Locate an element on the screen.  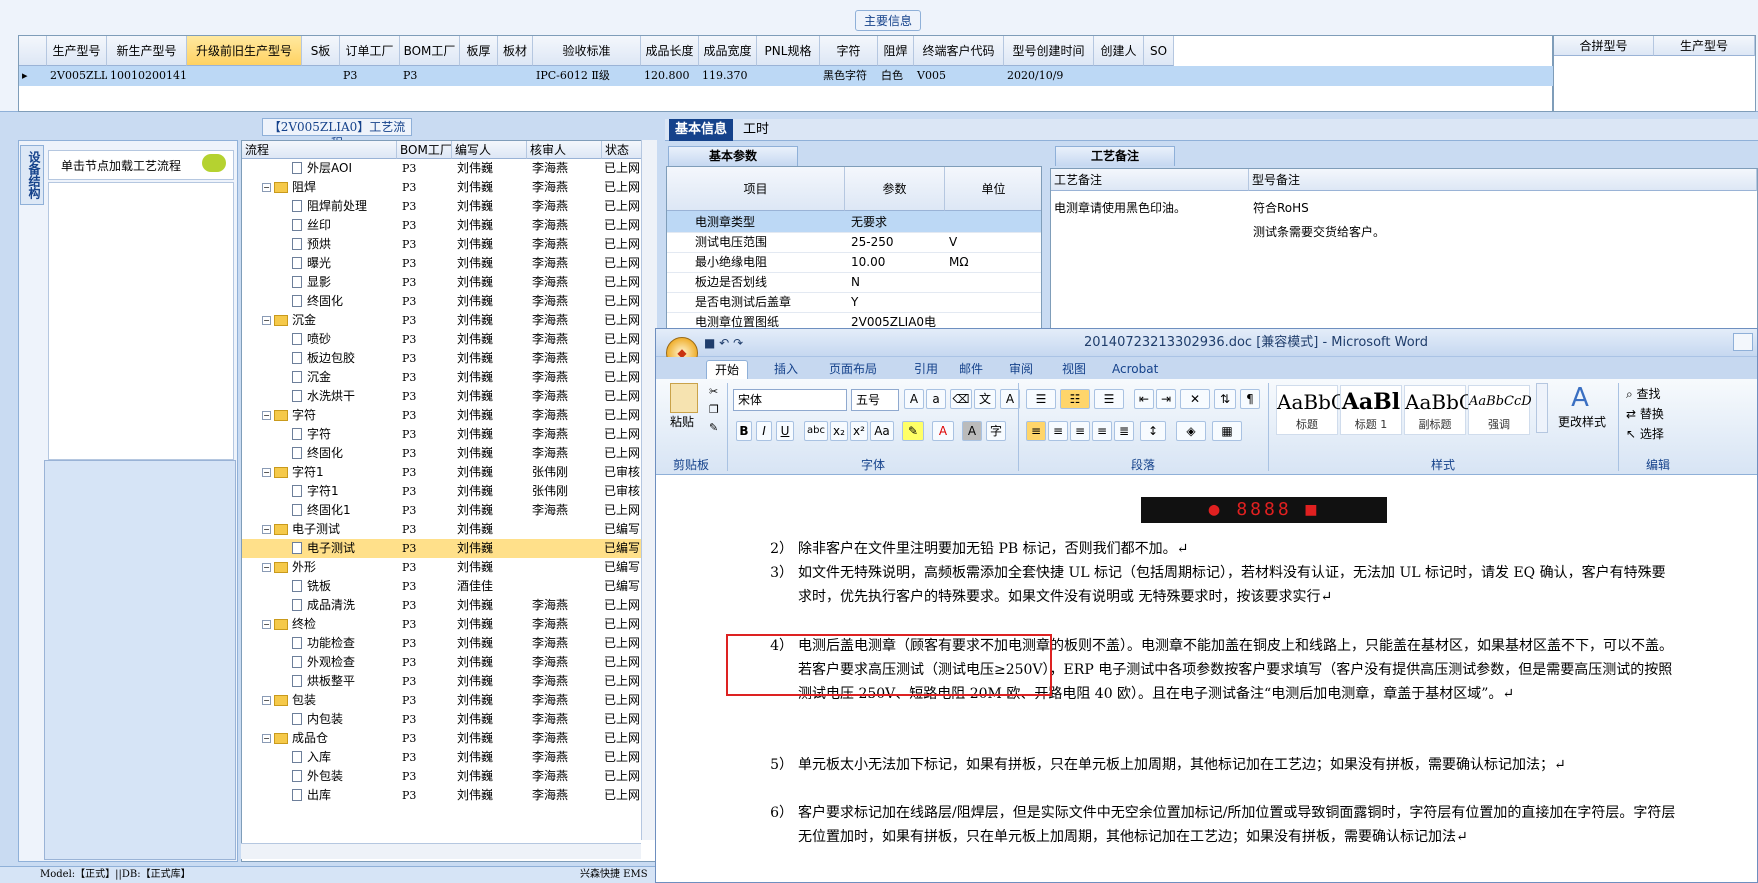
tree-row: − 阻焊 P3 刘伟巍 李海燕 已上网 is located at coordinates (442, 187).